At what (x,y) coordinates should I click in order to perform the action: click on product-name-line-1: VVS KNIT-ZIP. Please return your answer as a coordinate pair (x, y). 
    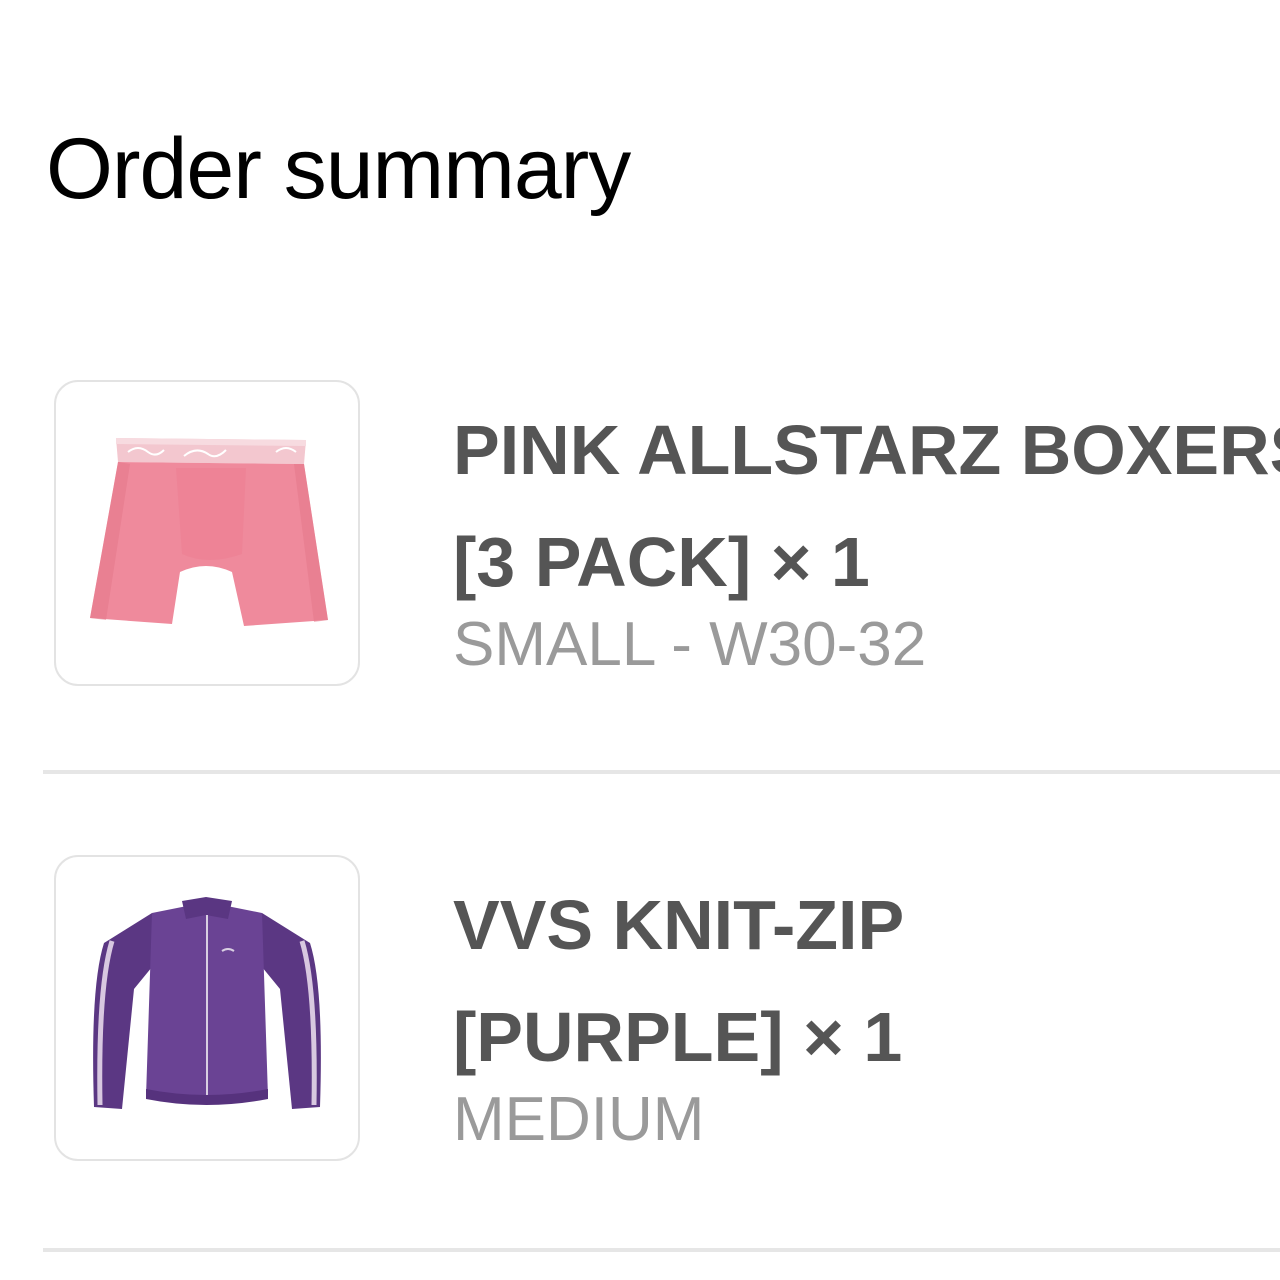
    Looking at the image, I should click on (679, 925).